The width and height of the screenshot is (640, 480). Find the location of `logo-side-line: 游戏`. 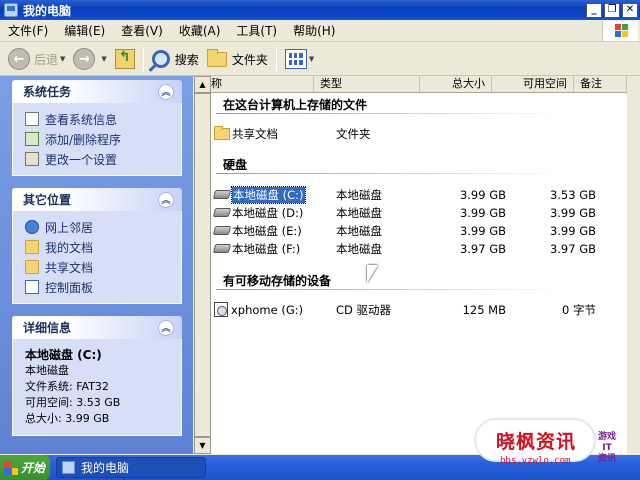

logo-side-line: 游戏 is located at coordinates (606, 437).